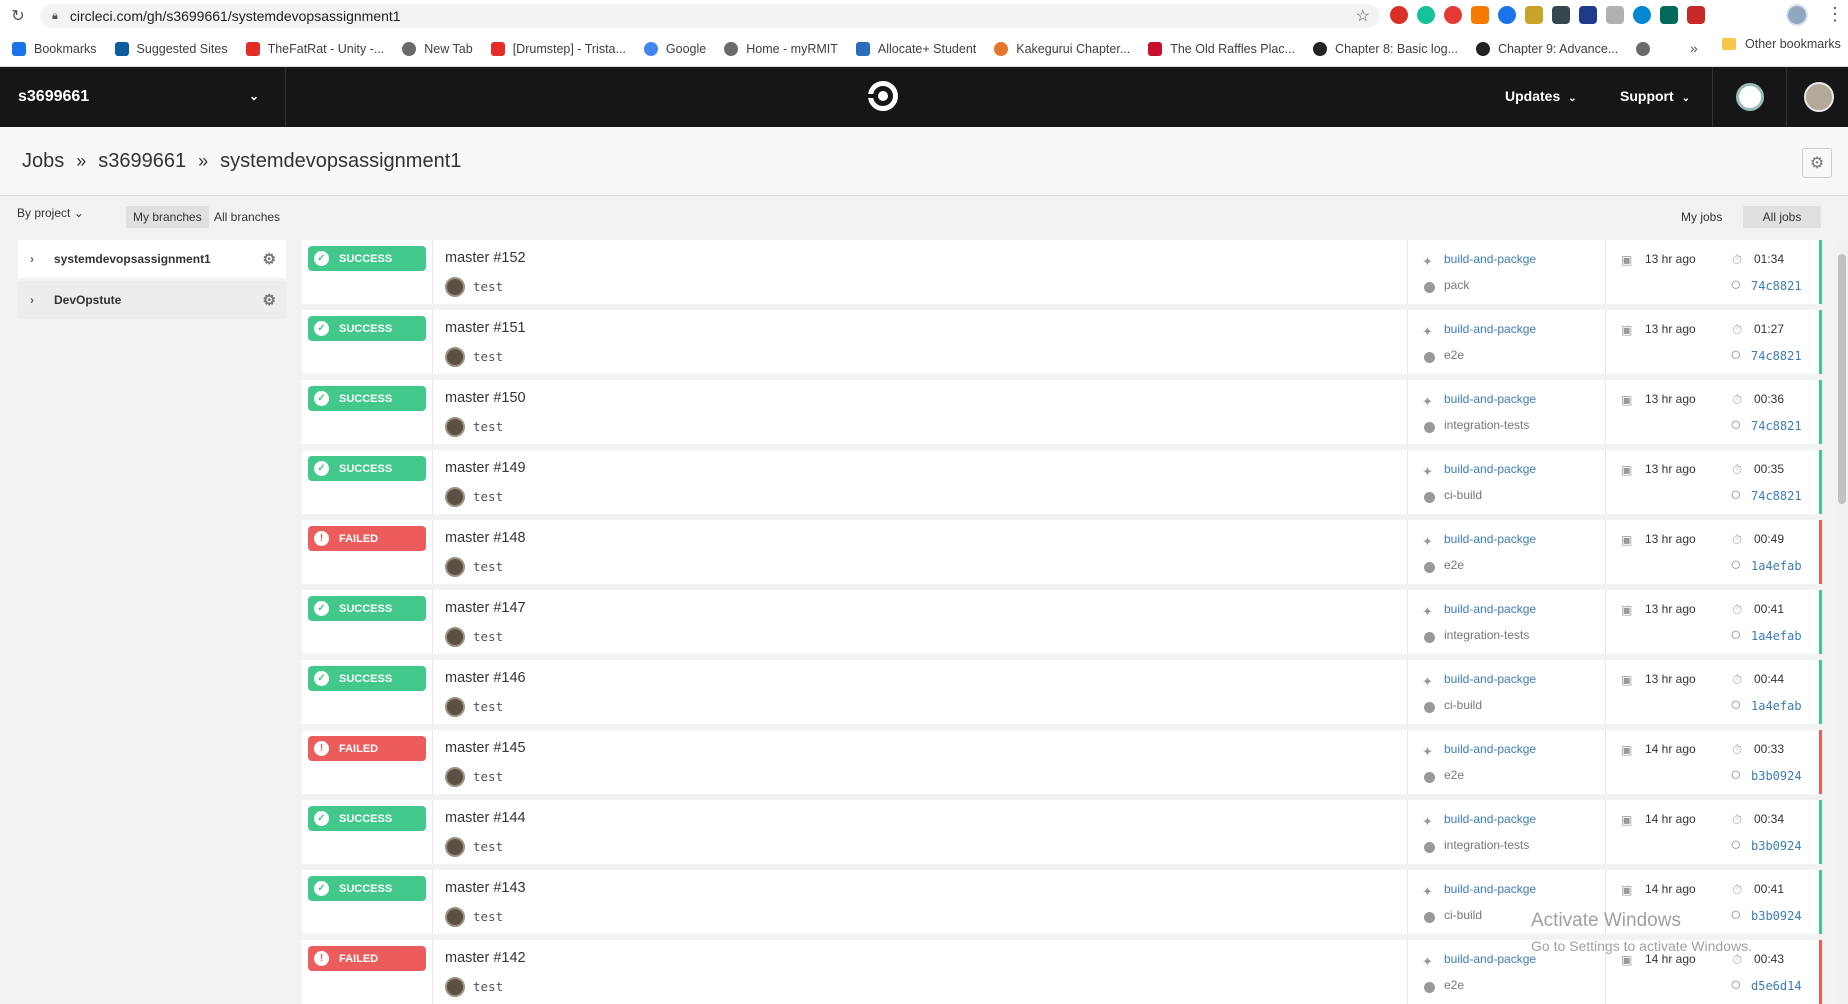  What do you see at coordinates (674, 48) in the screenshot?
I see `bookmark-item: Google` at bounding box center [674, 48].